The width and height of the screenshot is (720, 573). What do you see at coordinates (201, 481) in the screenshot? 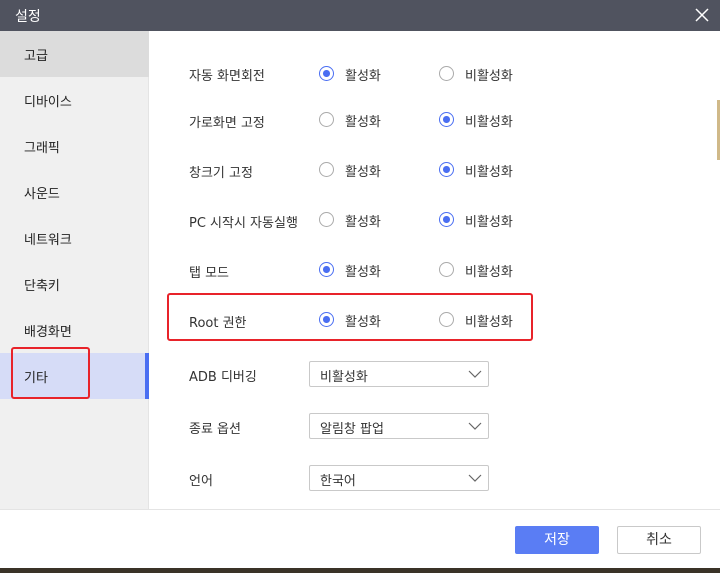
I see `setting-label-language: 언어` at bounding box center [201, 481].